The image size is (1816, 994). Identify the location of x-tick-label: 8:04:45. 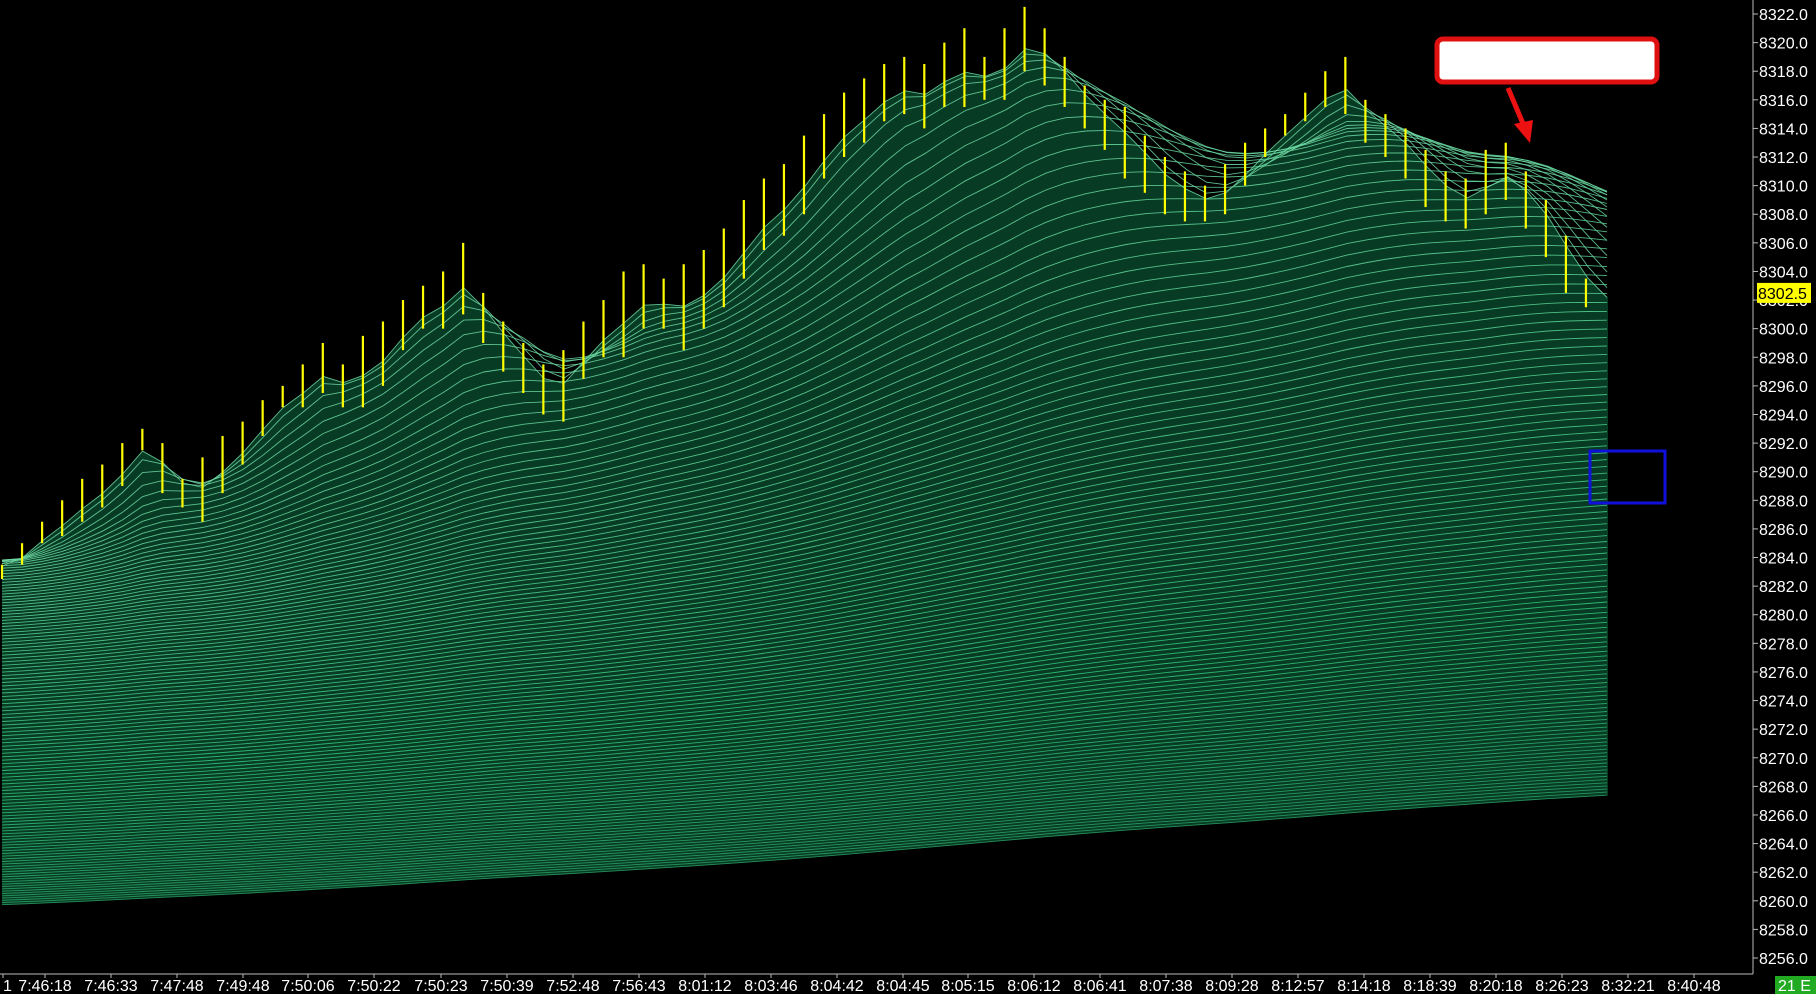
(902, 986).